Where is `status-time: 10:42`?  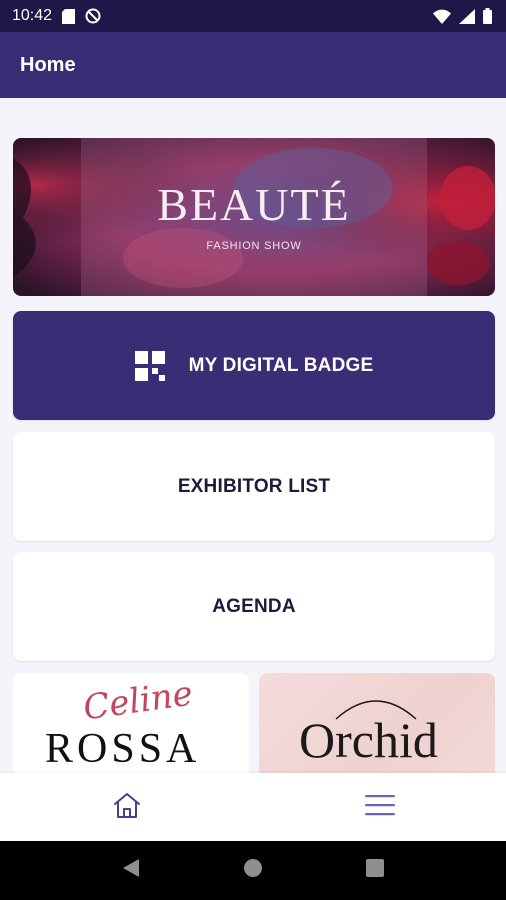 status-time: 10:42 is located at coordinates (32, 15).